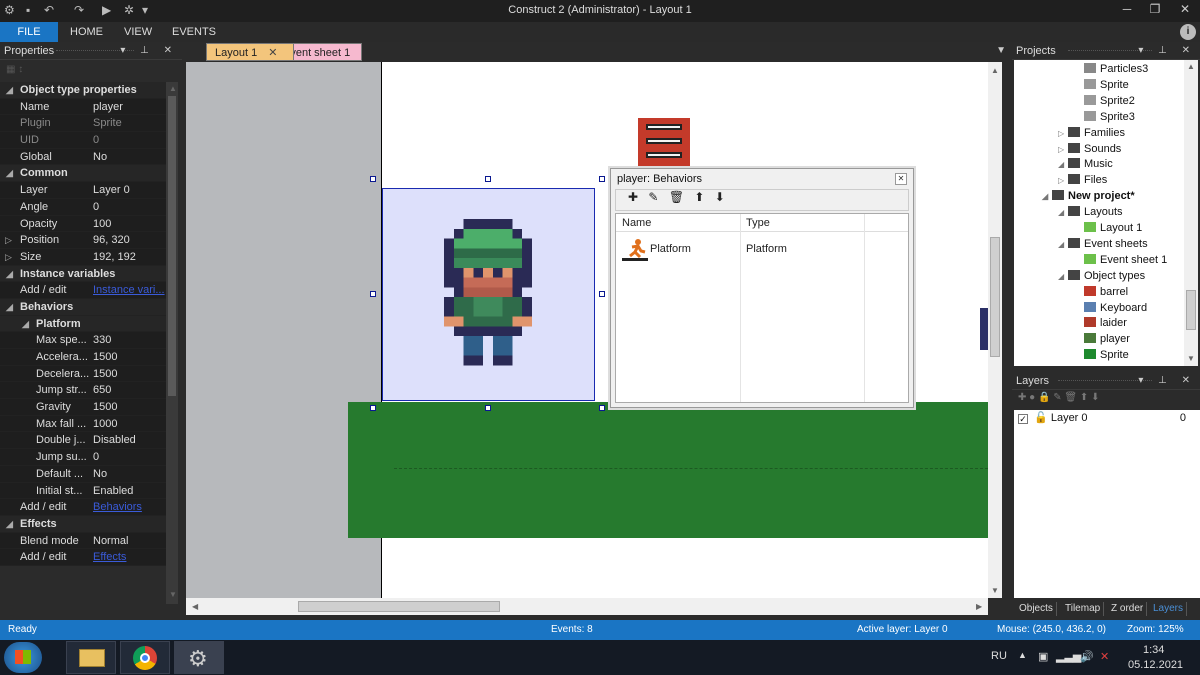 The height and width of the screenshot is (675, 1200). What do you see at coordinates (83, 174) in the screenshot?
I see `property-category: Common ◢` at bounding box center [83, 174].